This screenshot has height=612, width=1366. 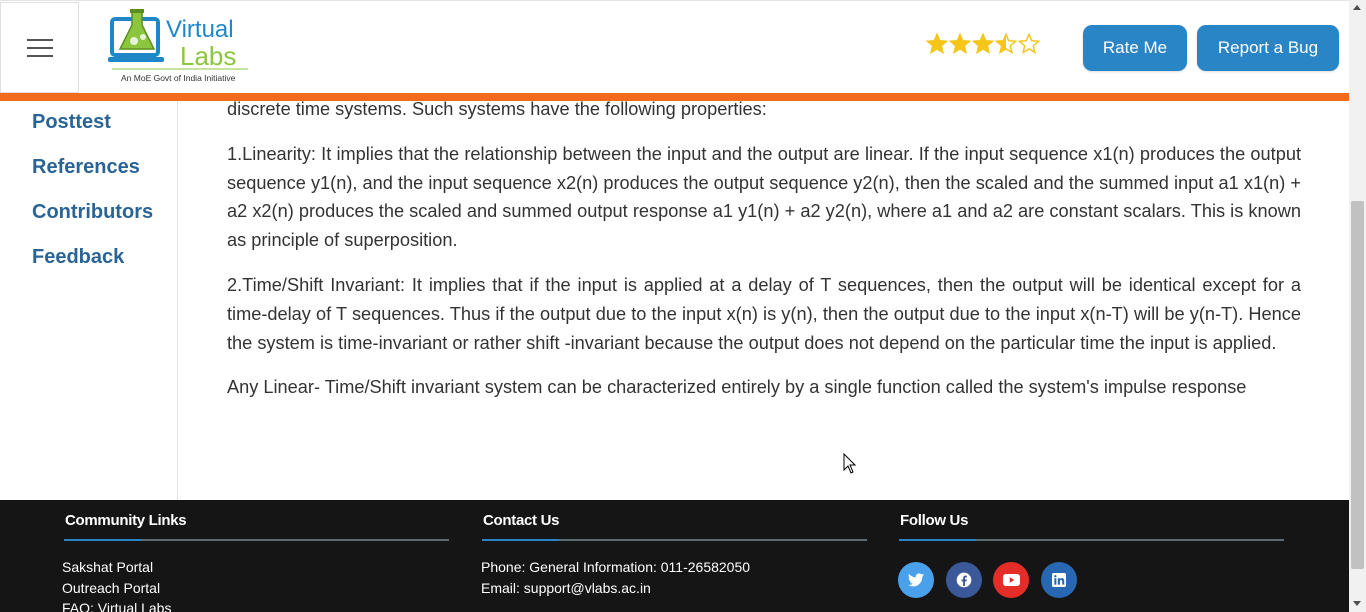 What do you see at coordinates (107, 567) in the screenshot?
I see `footer-link-sakshat: Sakshat Portal` at bounding box center [107, 567].